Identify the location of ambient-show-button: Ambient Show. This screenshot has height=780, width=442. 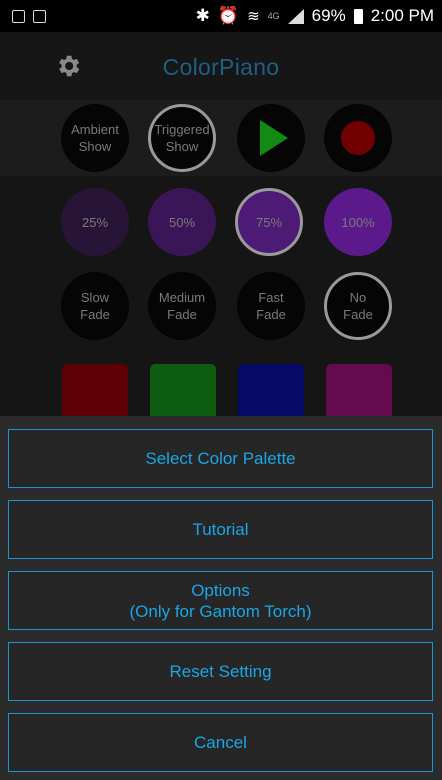
(95, 138).